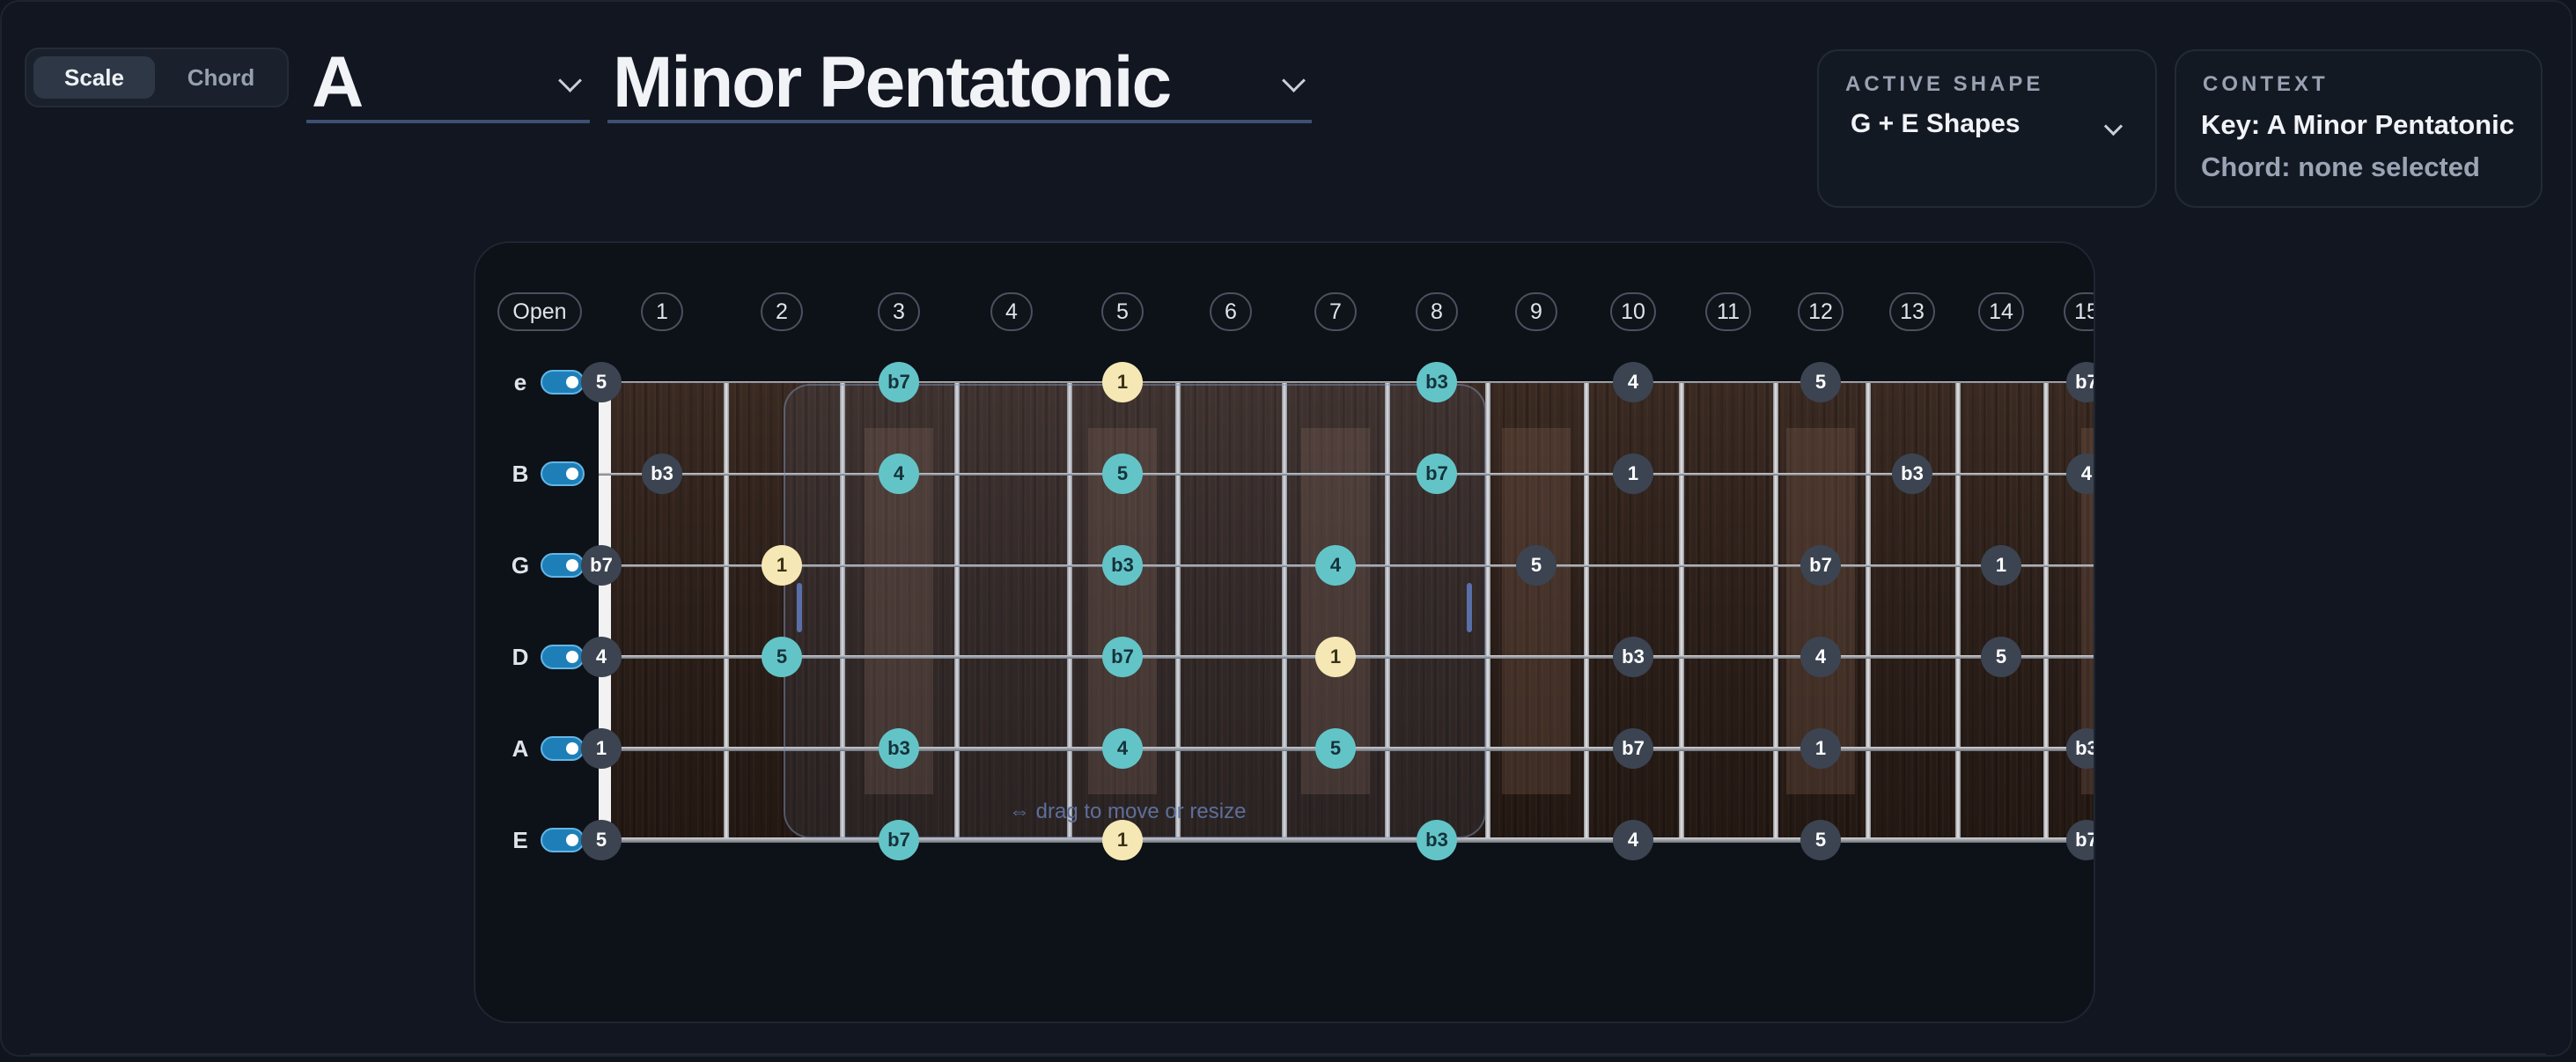 This screenshot has width=2576, height=1062. What do you see at coordinates (539, 311) in the screenshot?
I see `fret-label-open: Open` at bounding box center [539, 311].